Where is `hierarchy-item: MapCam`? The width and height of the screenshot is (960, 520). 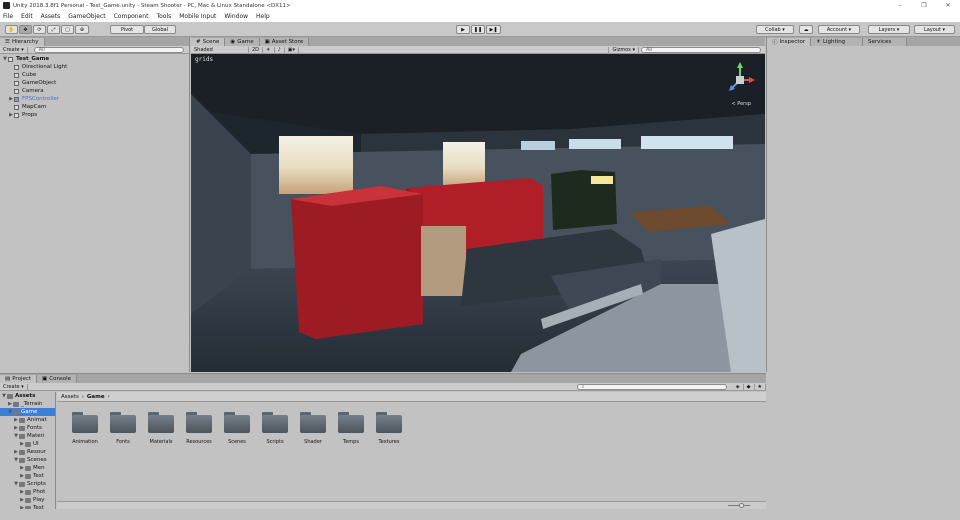
hierarchy-item: MapCam is located at coordinates (95, 107).